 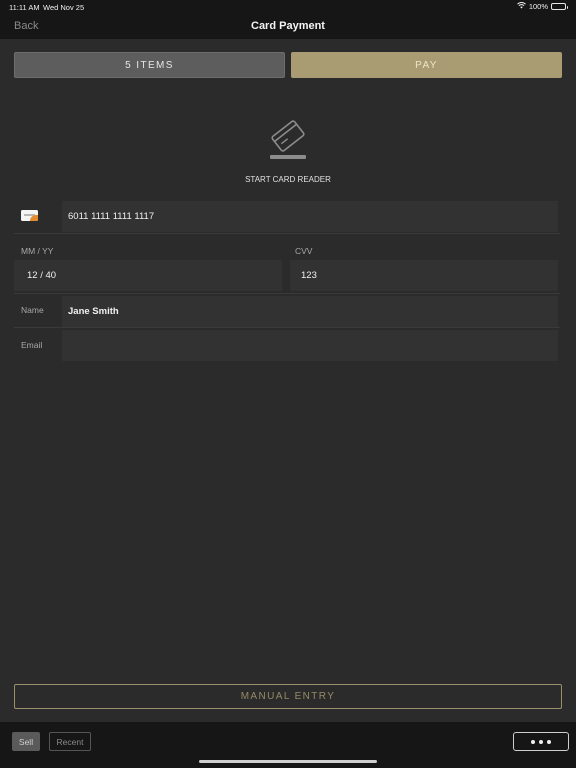 I want to click on start-card-reader-button: START CARD READER, so click(x=288, y=152).